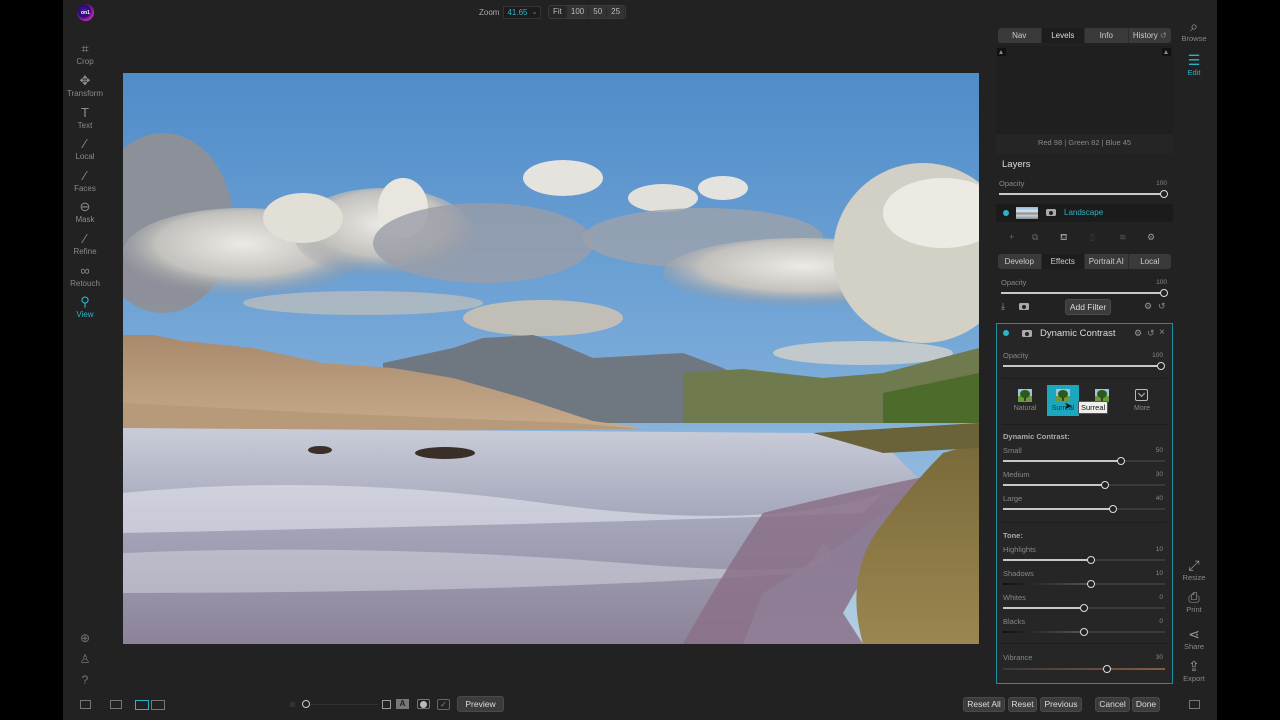 This screenshot has width=1280, height=720. Describe the element at coordinates (1063, 35) in the screenshot. I see `tab-levels: Levels` at that location.